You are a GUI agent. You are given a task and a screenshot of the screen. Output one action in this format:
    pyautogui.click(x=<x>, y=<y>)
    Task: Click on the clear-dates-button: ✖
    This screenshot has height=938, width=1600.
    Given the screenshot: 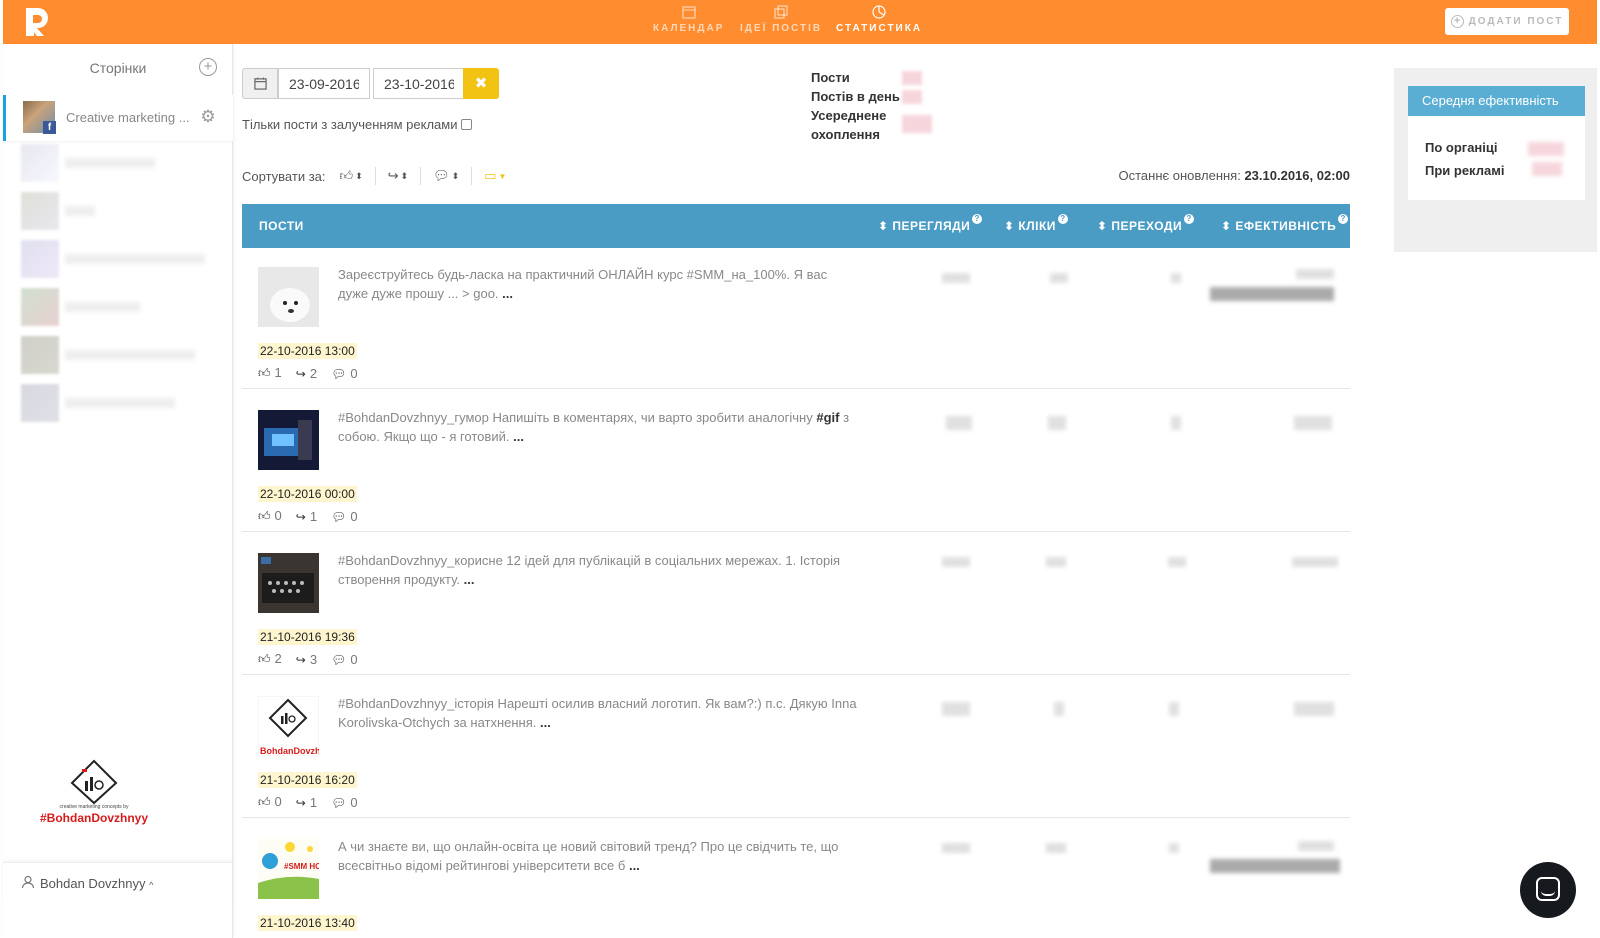 What is the action you would take?
    pyautogui.click(x=481, y=83)
    